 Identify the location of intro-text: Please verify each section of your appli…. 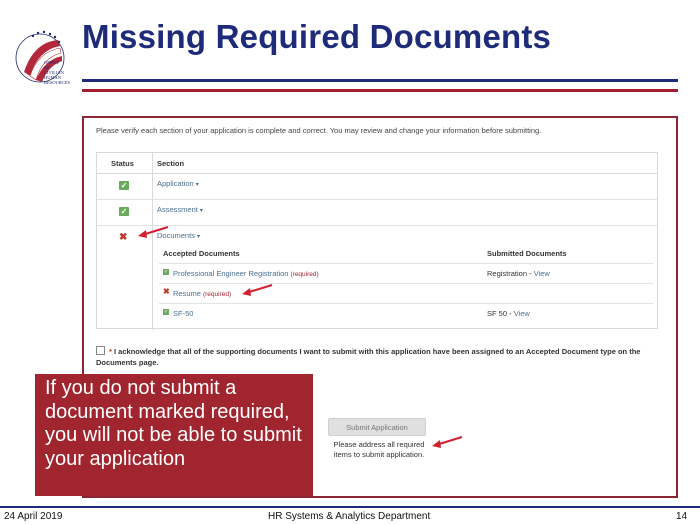
(319, 130).